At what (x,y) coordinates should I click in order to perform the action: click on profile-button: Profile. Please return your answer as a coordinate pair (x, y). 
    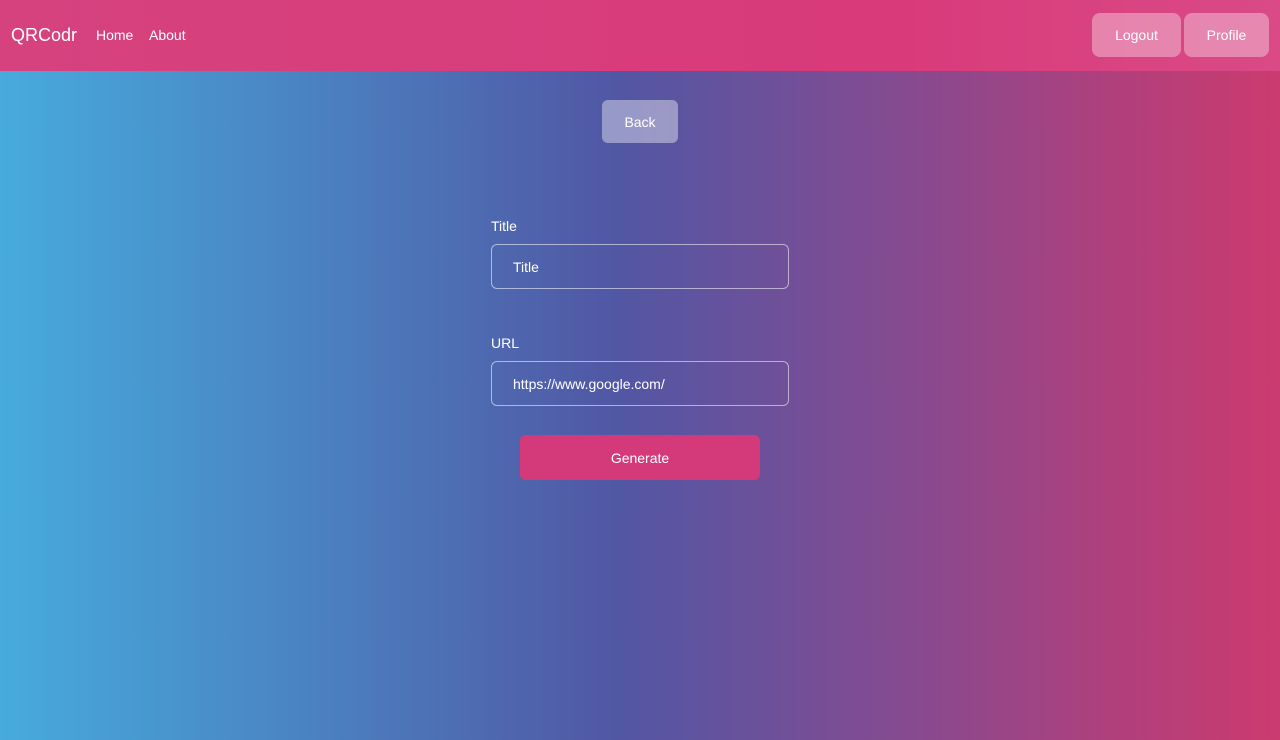
    Looking at the image, I should click on (1226, 35).